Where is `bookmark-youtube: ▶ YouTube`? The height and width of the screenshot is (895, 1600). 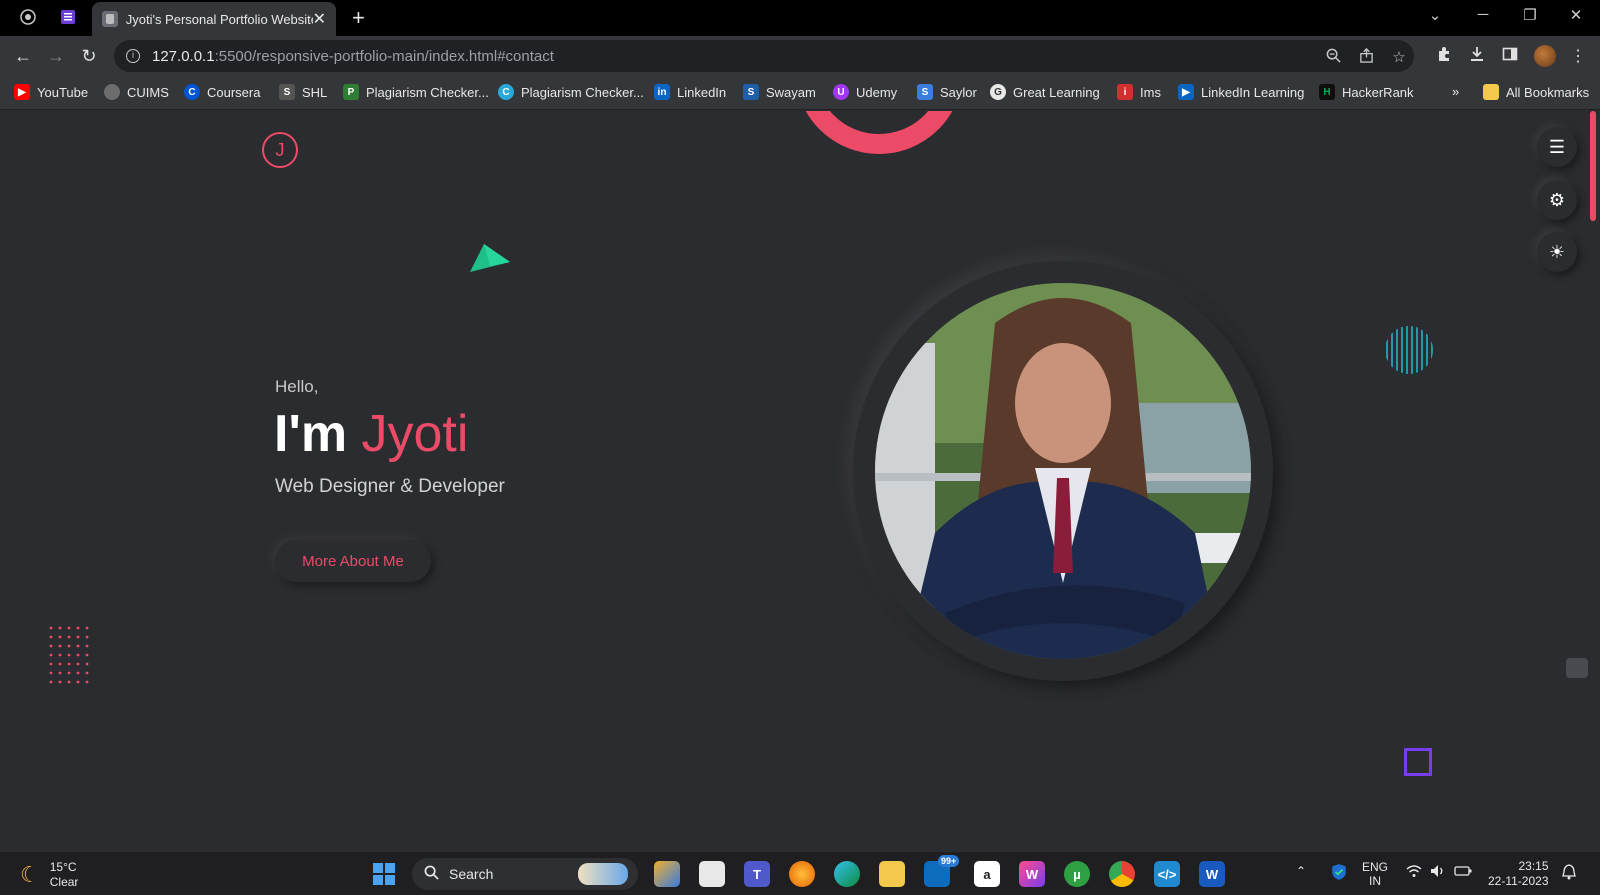 bookmark-youtube: ▶ YouTube is located at coordinates (51, 92).